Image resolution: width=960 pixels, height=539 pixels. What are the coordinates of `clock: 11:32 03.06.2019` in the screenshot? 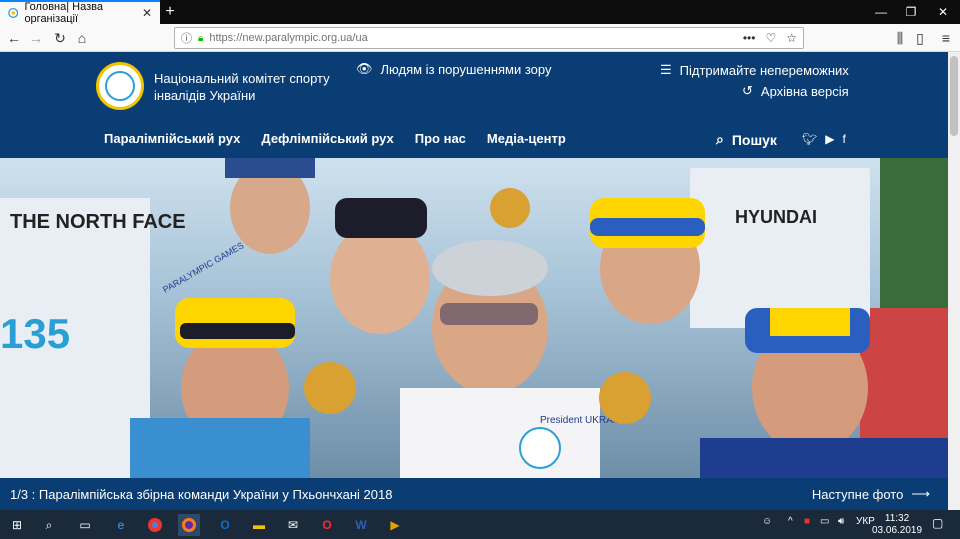 It's located at (897, 525).